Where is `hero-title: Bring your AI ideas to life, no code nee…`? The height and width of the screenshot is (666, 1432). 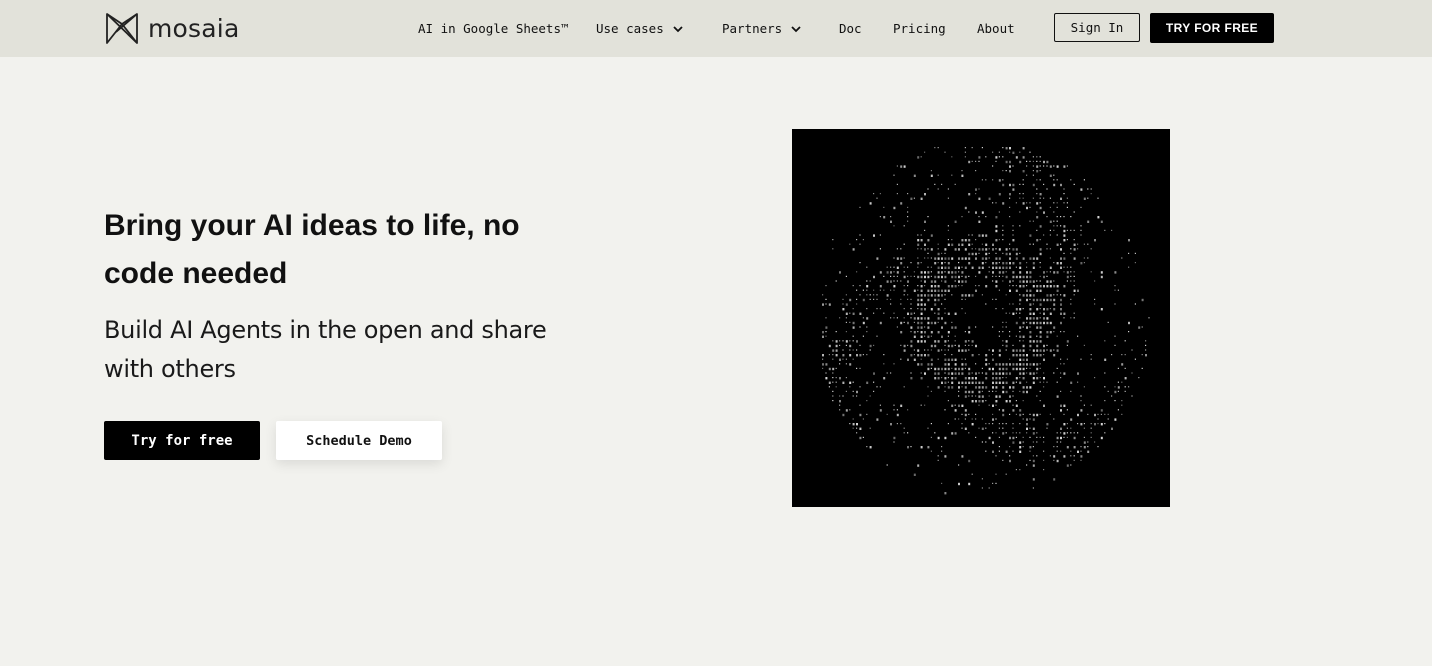 hero-title: Bring your AI ideas to life, no code nee… is located at coordinates (312, 249).